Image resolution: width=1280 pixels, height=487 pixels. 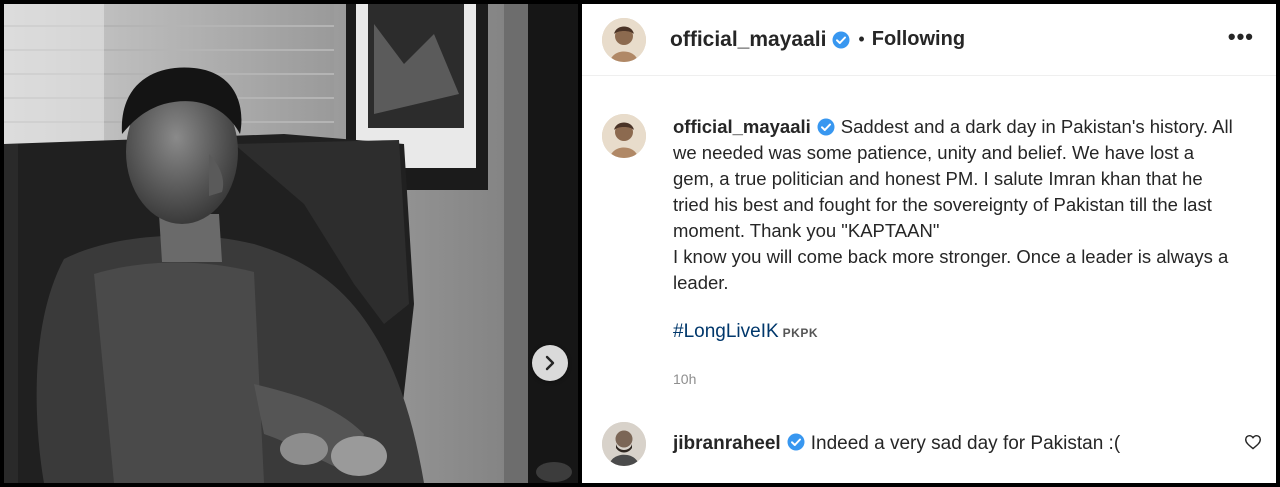 I want to click on author-username: official_mayaali, so click(x=748, y=40).